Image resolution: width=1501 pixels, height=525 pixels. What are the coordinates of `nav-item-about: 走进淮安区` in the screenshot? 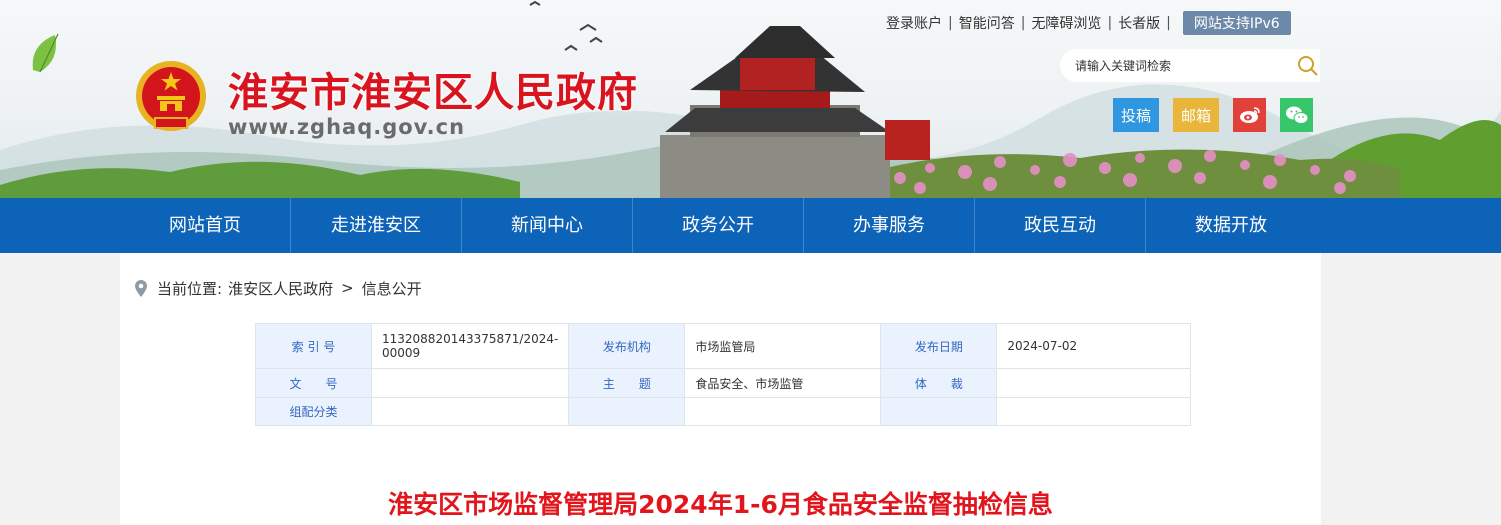 It's located at (375, 225).